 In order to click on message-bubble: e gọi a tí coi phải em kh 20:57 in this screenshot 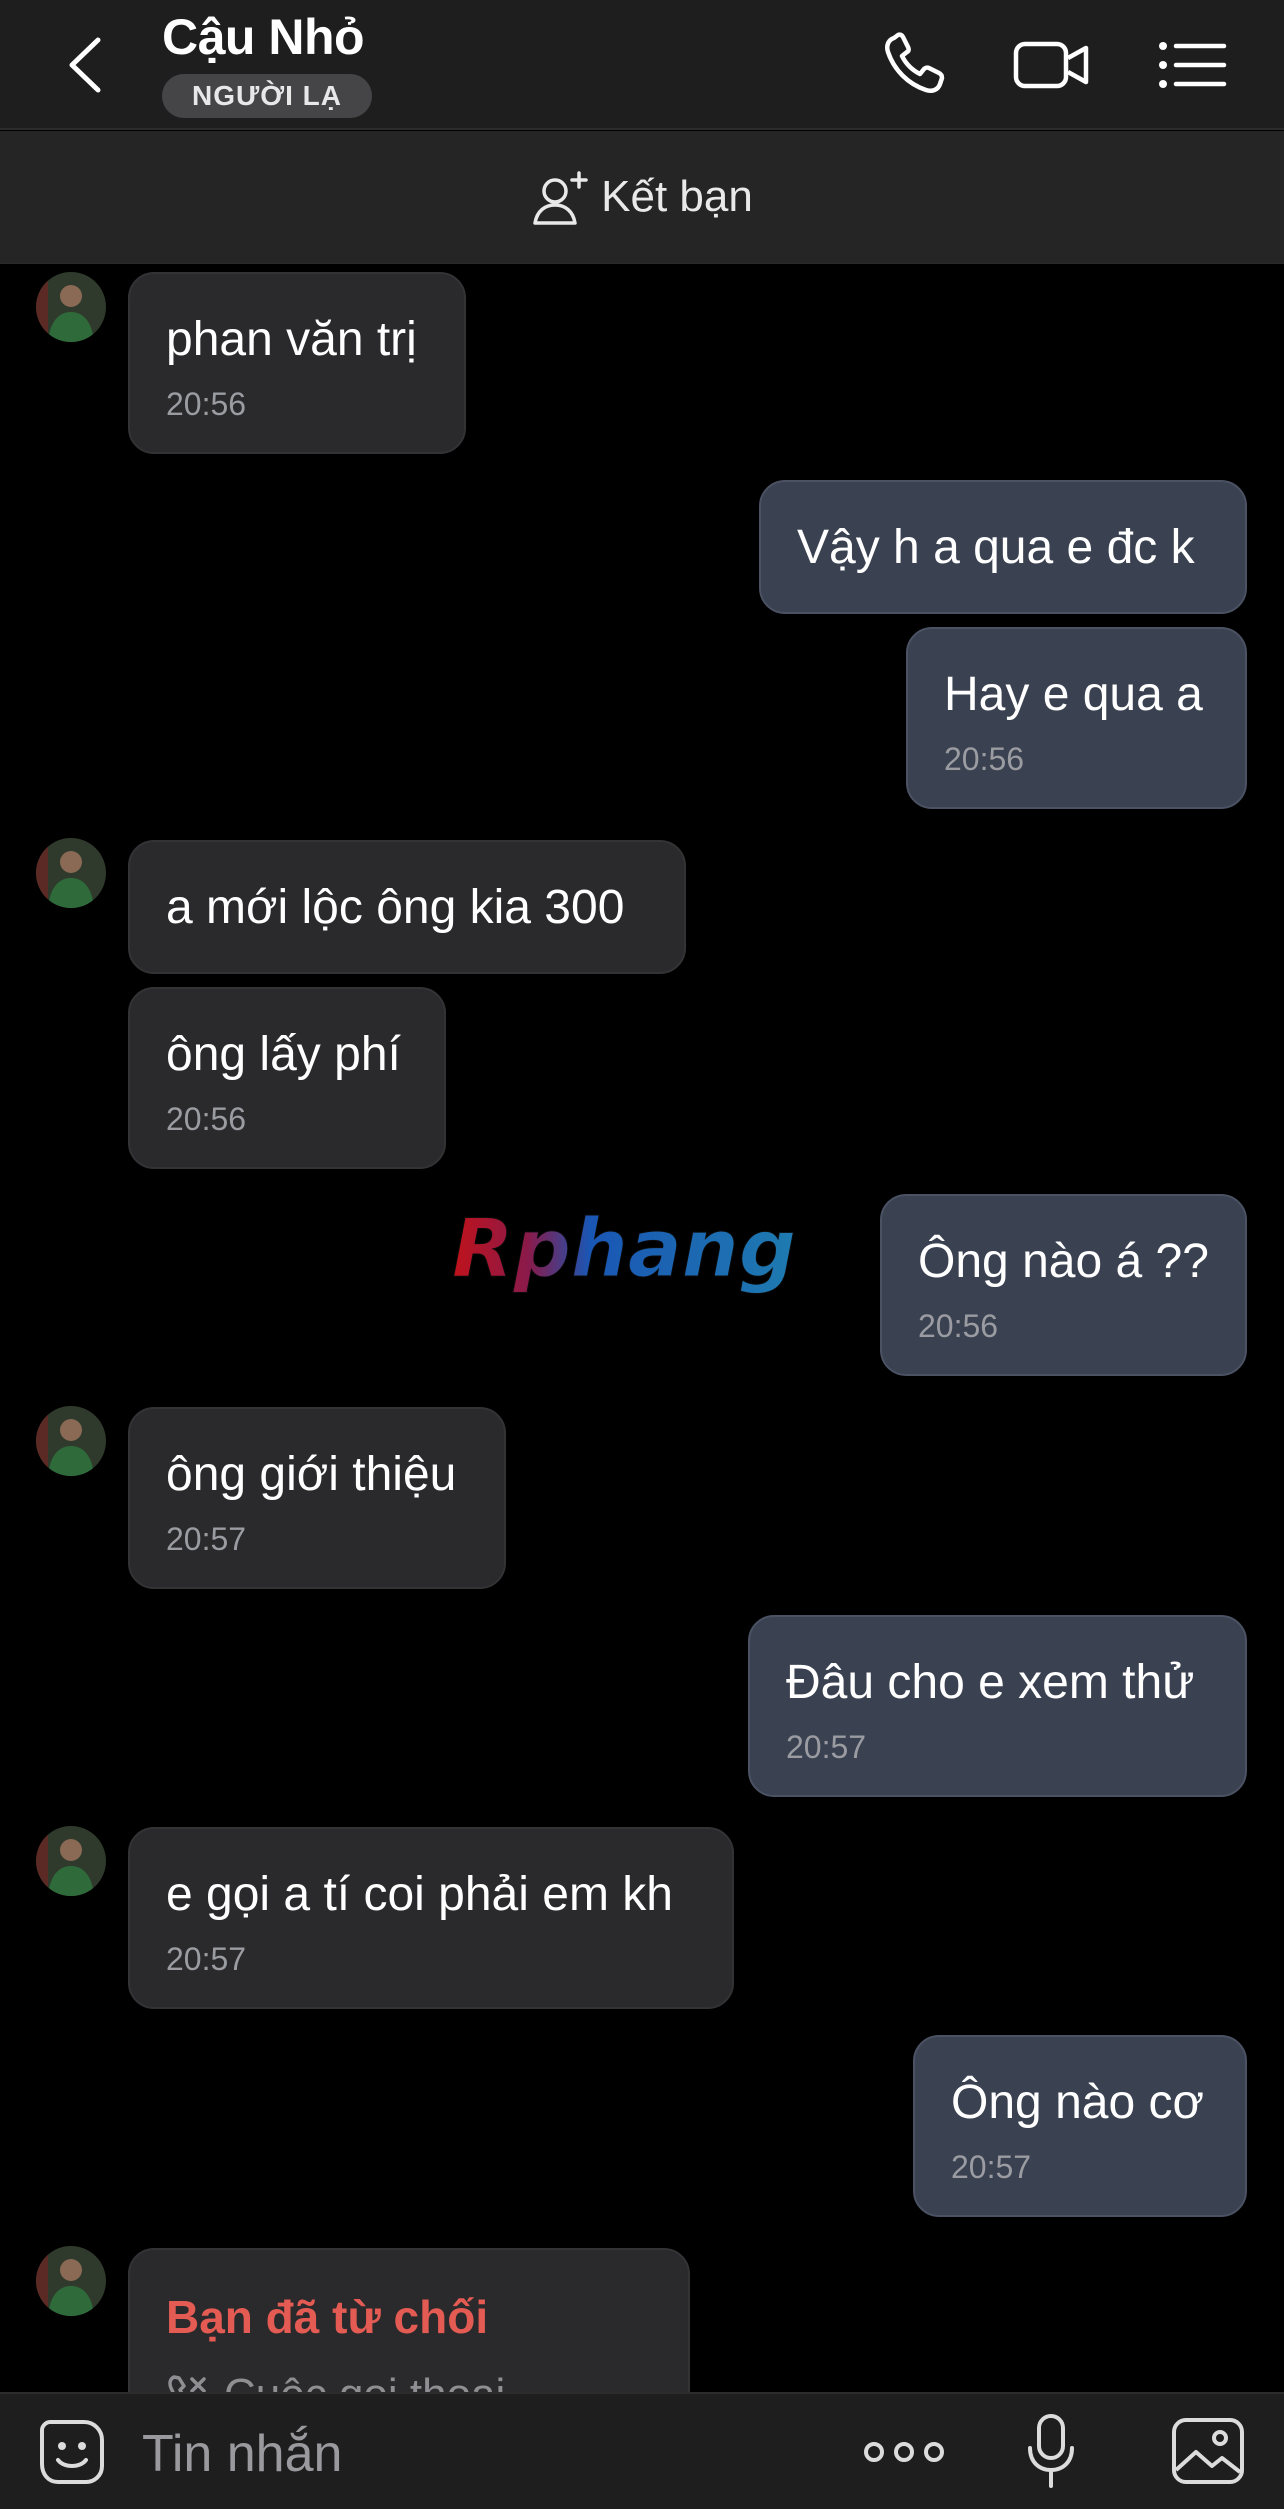, I will do `click(431, 1918)`.